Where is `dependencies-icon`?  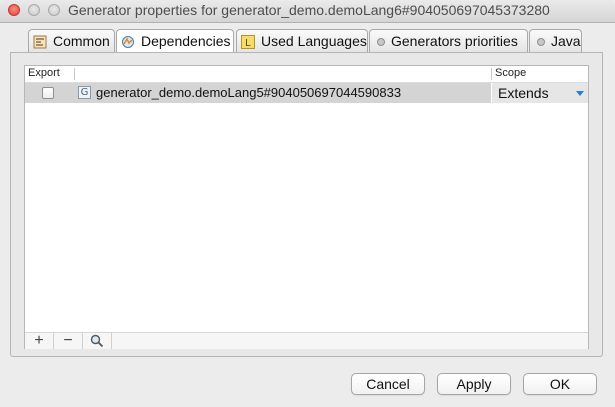 dependencies-icon is located at coordinates (128, 42).